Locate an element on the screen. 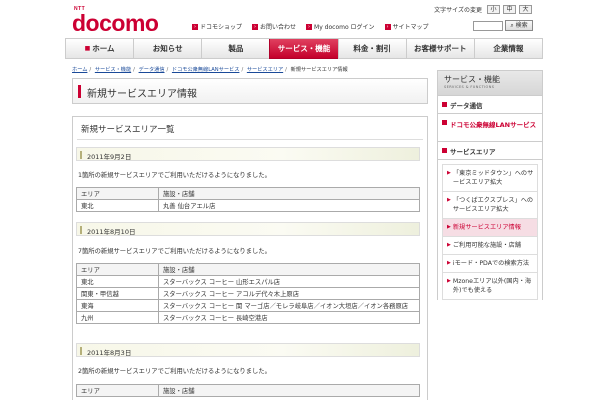 The image size is (610, 400). sidebar-item-new-area-info: ▶ 新規サービスエリア情報 is located at coordinates (490, 228).